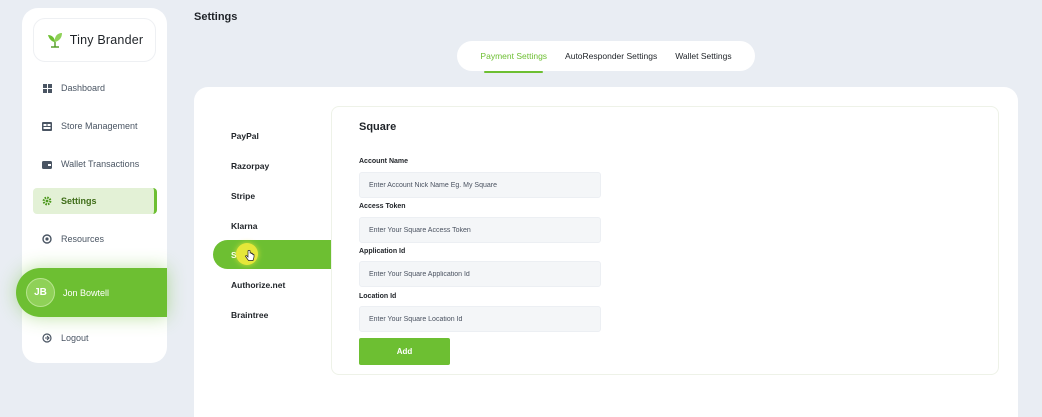 Image resolution: width=1042 pixels, height=417 pixels. I want to click on leaf-icon, so click(54, 40).